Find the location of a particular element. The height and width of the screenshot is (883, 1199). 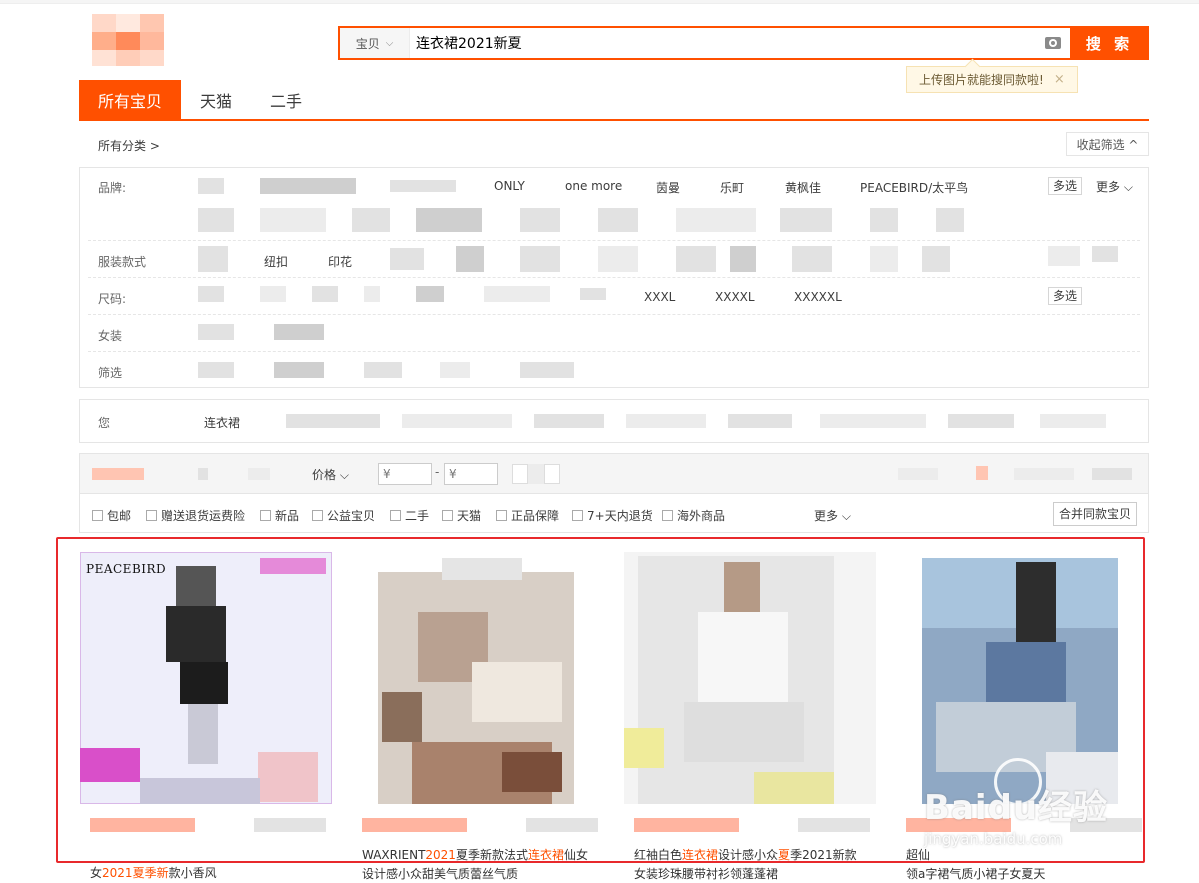

sort-price-label: 价格 is located at coordinates (324, 475).